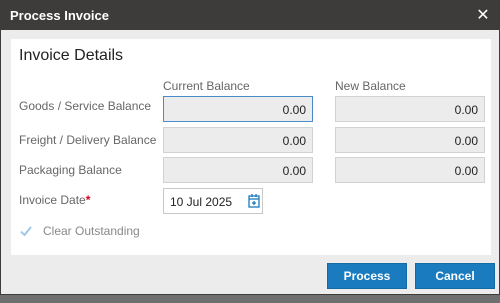 The width and height of the screenshot is (500, 303). Describe the element at coordinates (206, 86) in the screenshot. I see `current-balance-header: Current Balance` at that location.